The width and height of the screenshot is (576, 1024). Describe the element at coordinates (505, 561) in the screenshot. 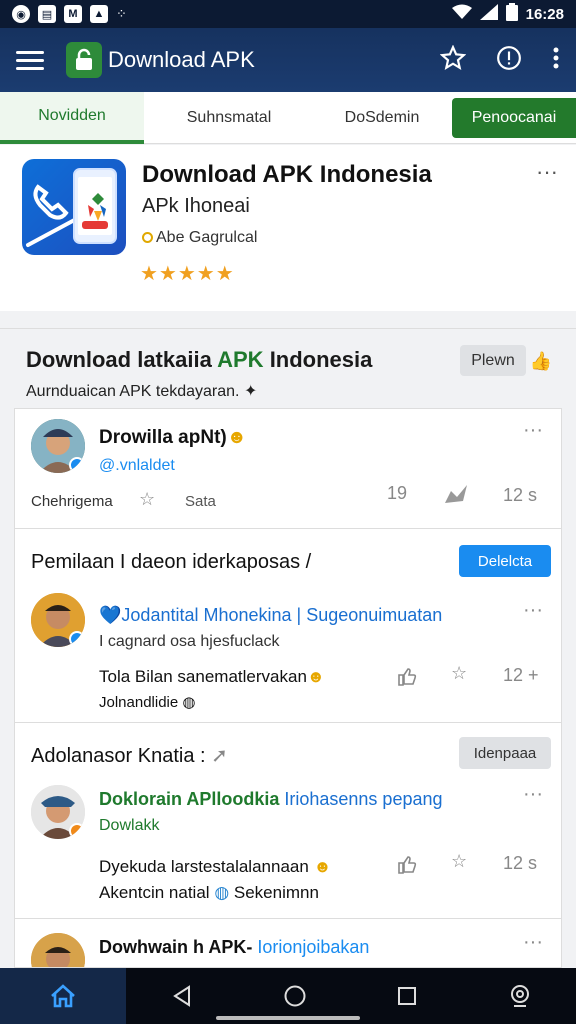

I see `delelcta-button: Delelcta` at that location.